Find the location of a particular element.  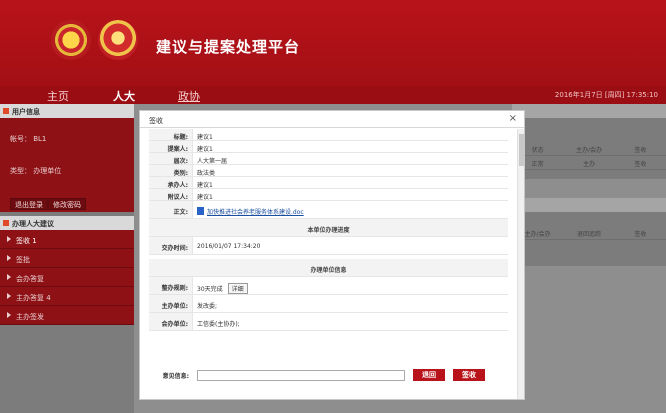

top-nav: 主页 人大 政协 2016年1月7日 [周四] 17:35:10 is located at coordinates (333, 95).